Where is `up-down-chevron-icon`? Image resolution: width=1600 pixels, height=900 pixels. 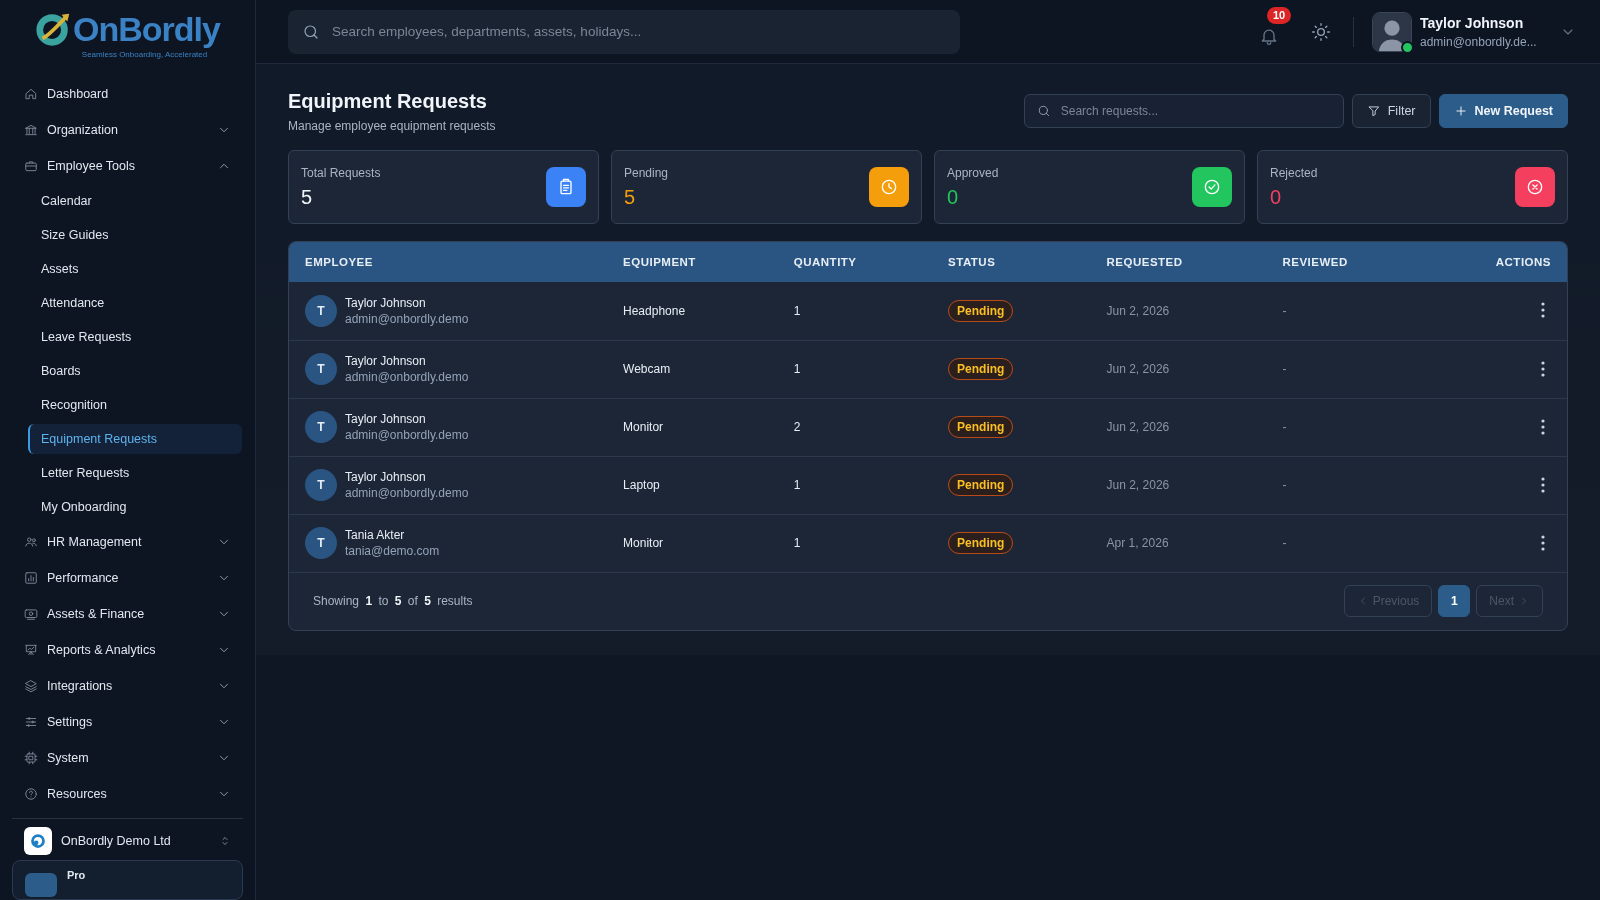 up-down-chevron-icon is located at coordinates (225, 841).